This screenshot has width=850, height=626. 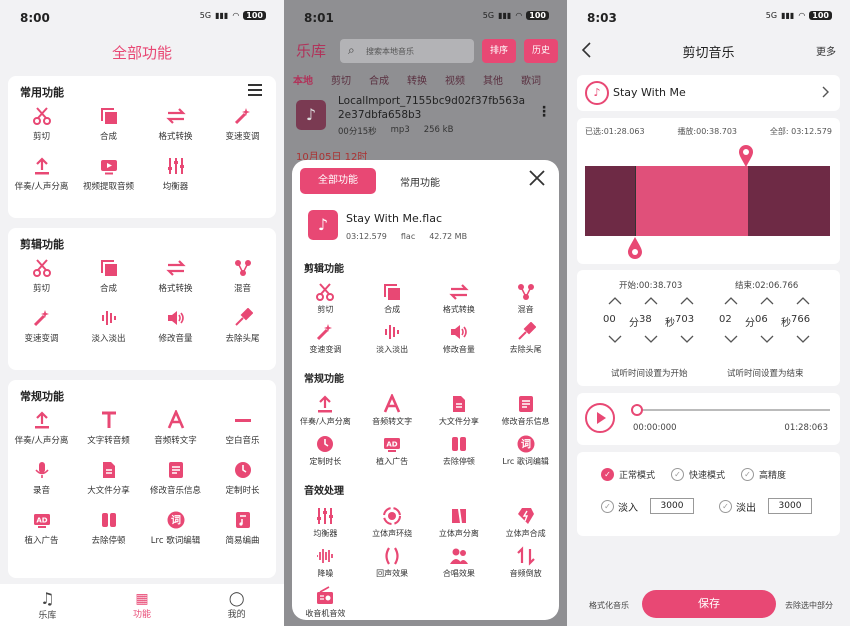 What do you see at coordinates (338, 181) in the screenshot?
I see `tab-all-functions: 全部功能` at bounding box center [338, 181].